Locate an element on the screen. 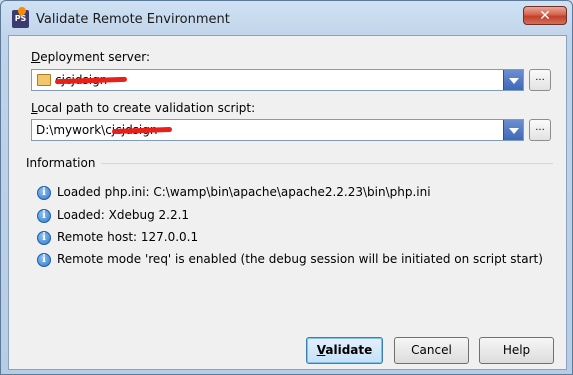  cancel-button: Cancel is located at coordinates (431, 350).